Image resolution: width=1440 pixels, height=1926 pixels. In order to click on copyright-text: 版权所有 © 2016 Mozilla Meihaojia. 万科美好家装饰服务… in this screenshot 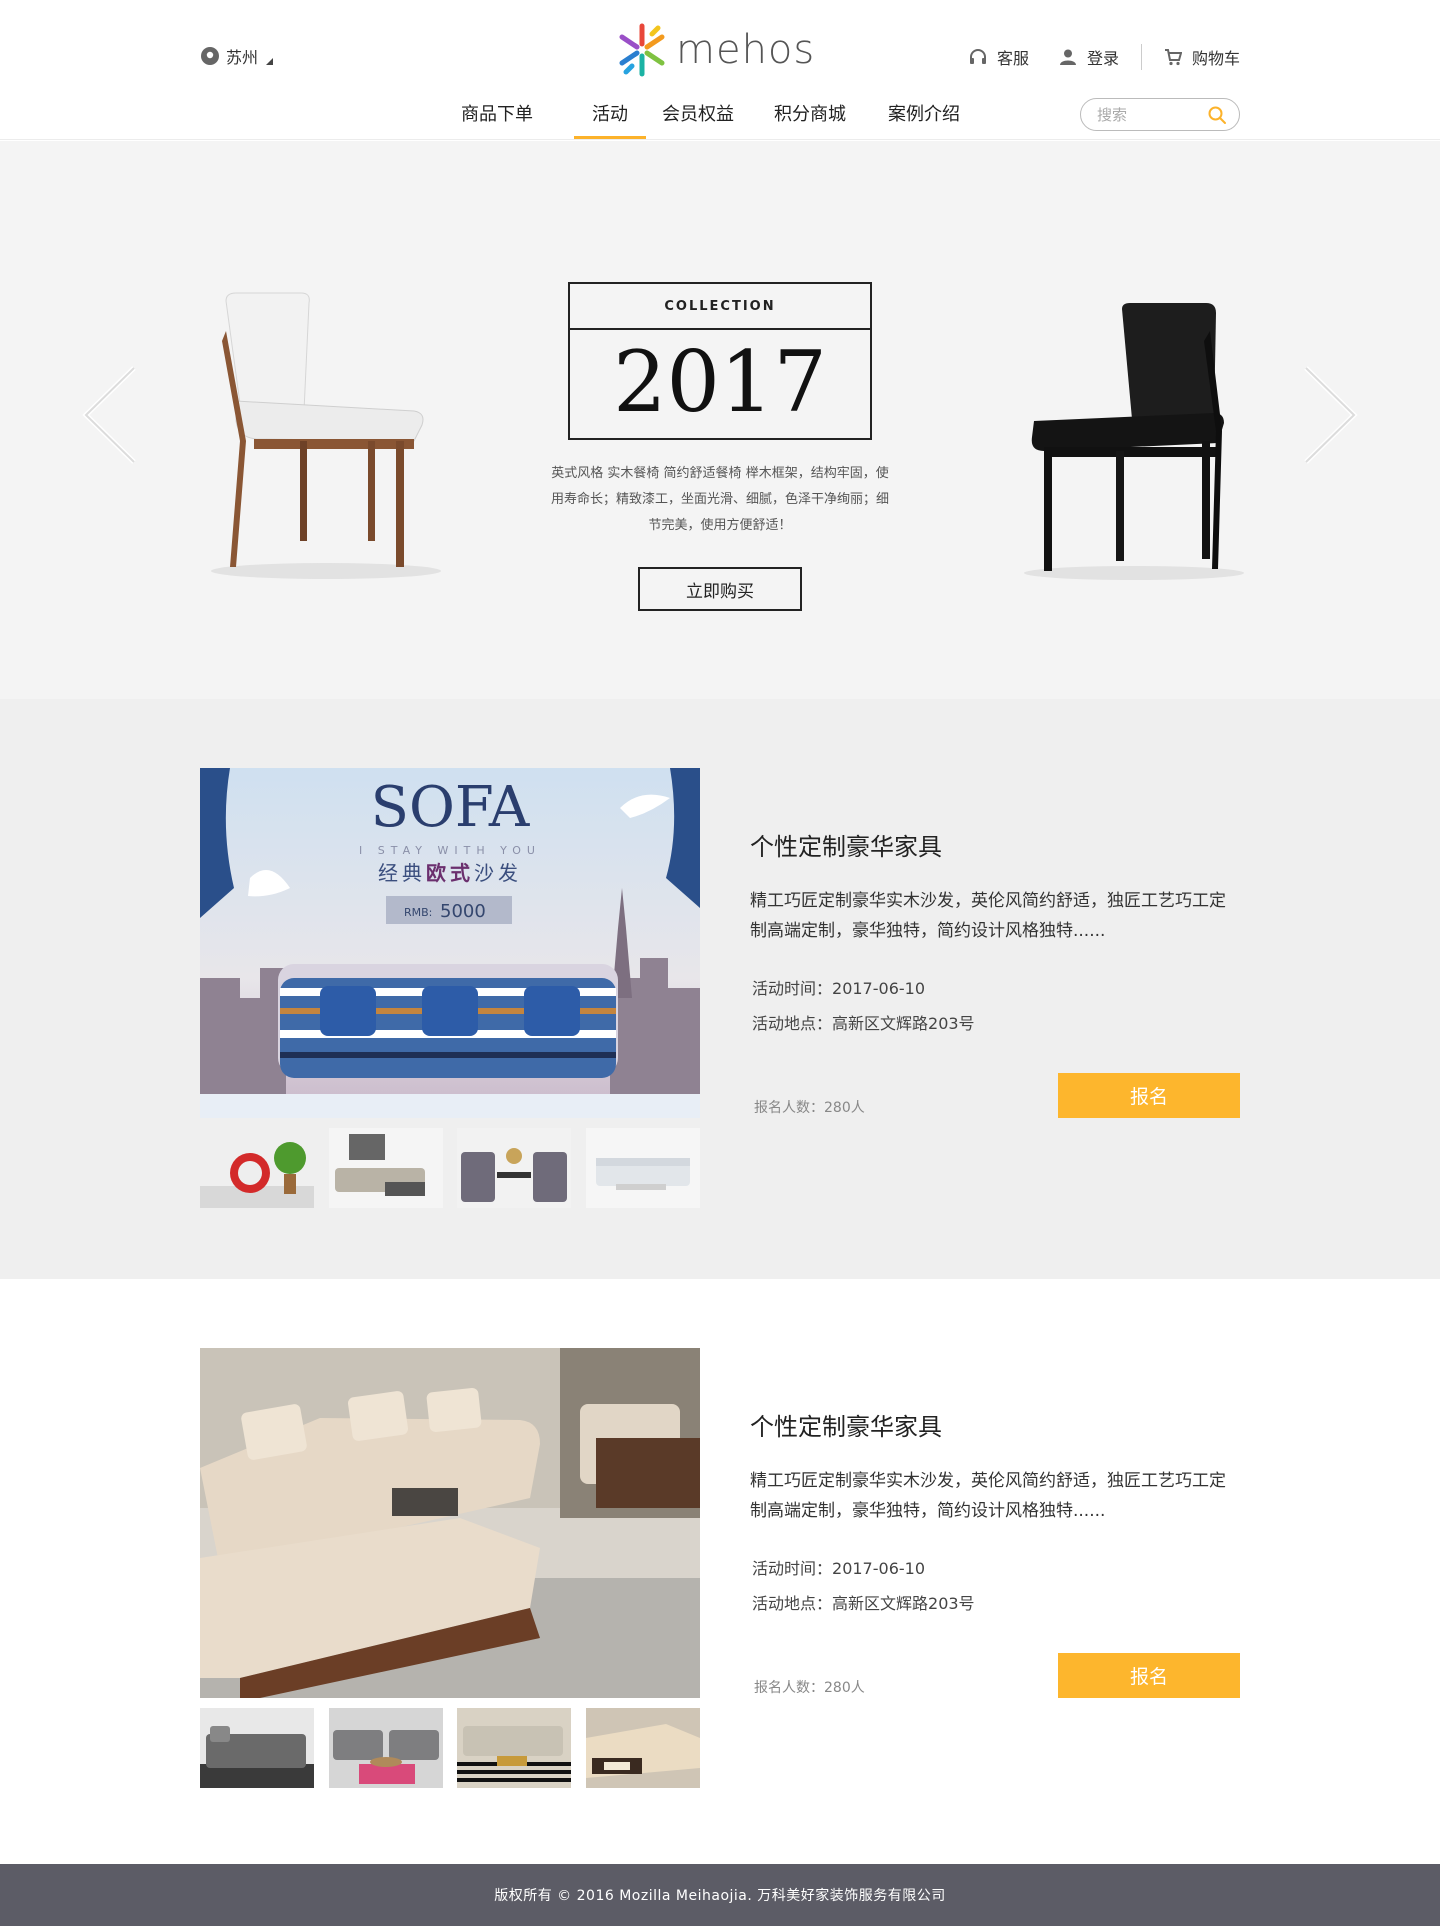, I will do `click(720, 1896)`.